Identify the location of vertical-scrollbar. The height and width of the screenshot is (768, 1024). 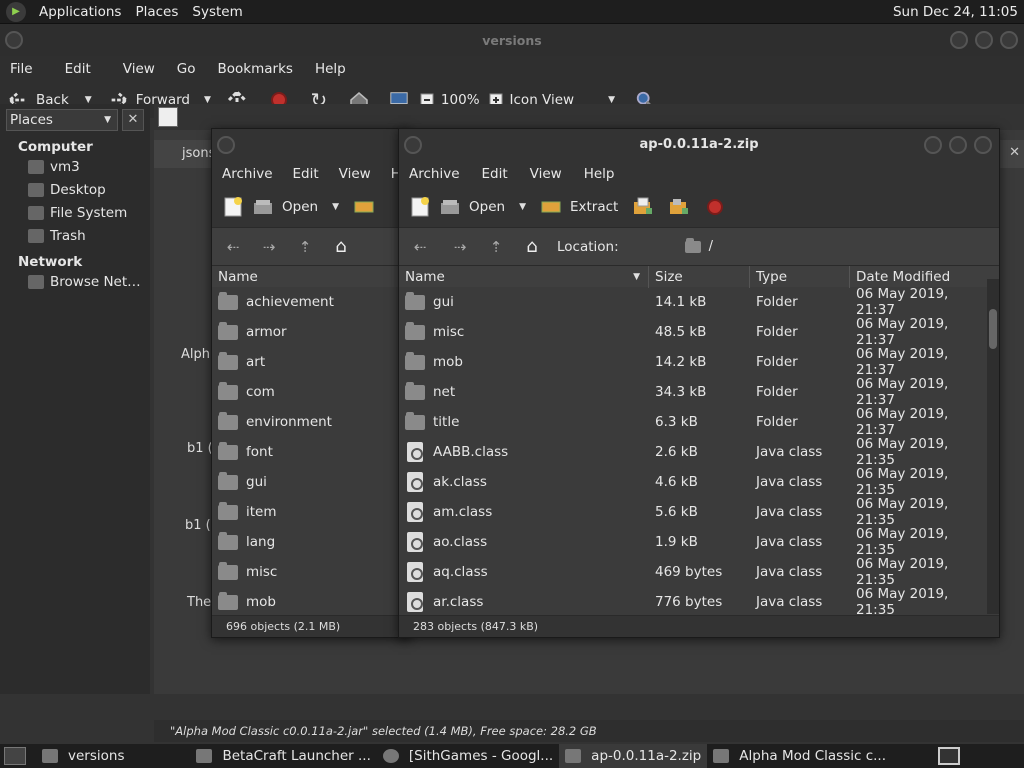
(993, 446).